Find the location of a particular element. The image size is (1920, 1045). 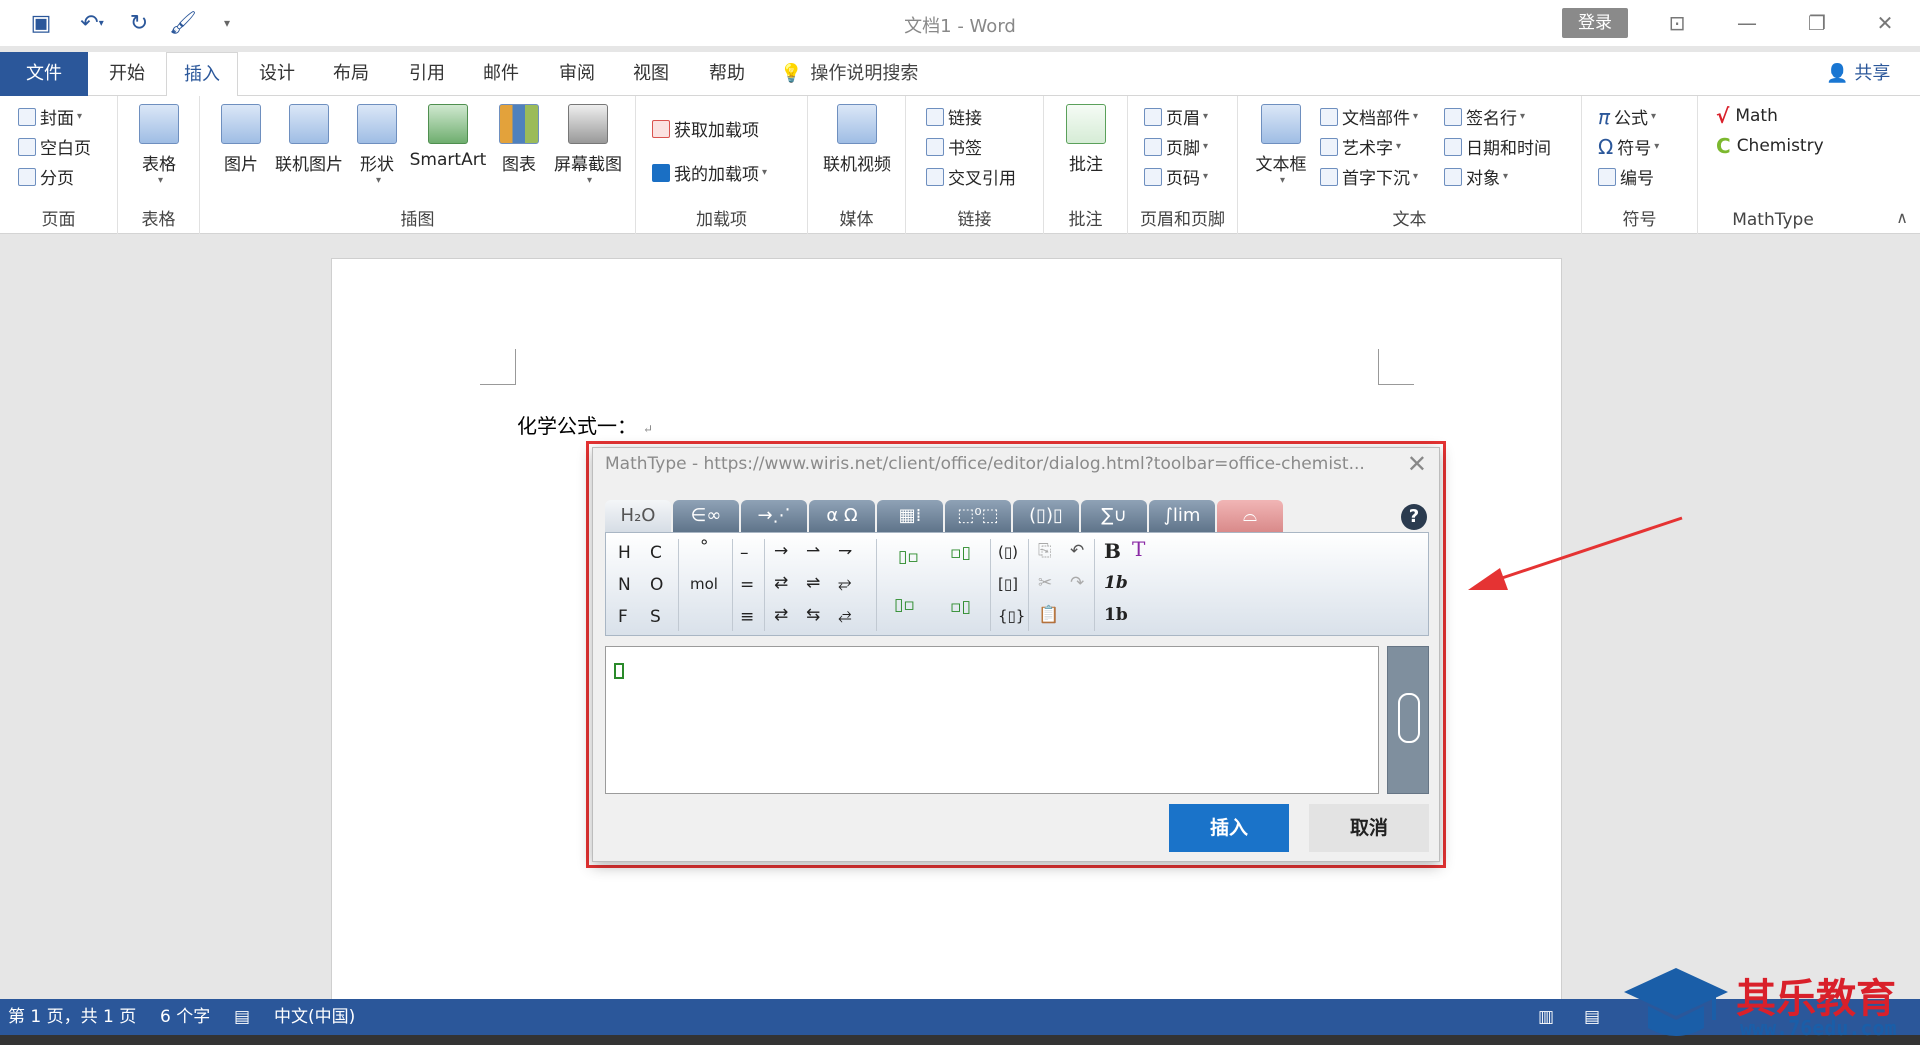

tab-calculus: ∫lim is located at coordinates (1182, 516).